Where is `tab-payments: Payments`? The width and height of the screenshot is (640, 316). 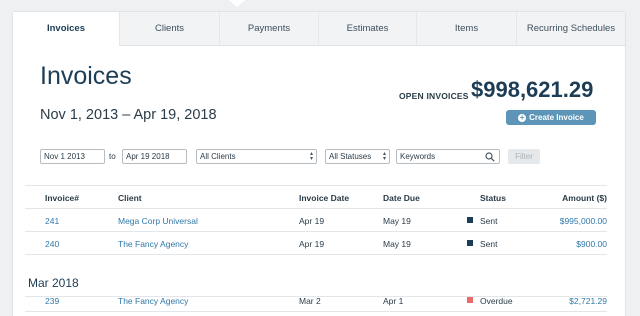 tab-payments: Payments is located at coordinates (268, 29).